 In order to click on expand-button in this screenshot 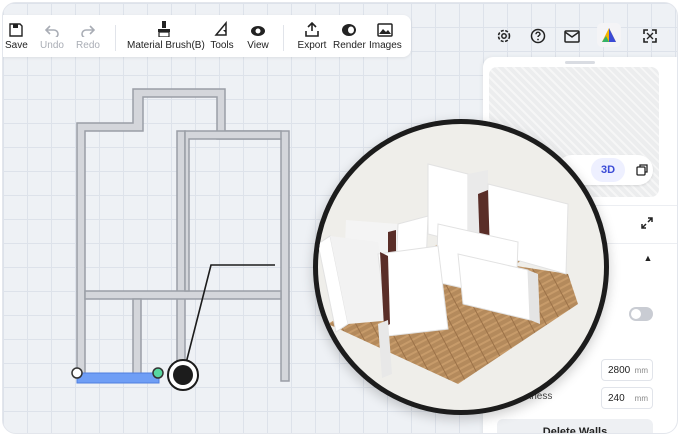, I will do `click(647, 223)`.